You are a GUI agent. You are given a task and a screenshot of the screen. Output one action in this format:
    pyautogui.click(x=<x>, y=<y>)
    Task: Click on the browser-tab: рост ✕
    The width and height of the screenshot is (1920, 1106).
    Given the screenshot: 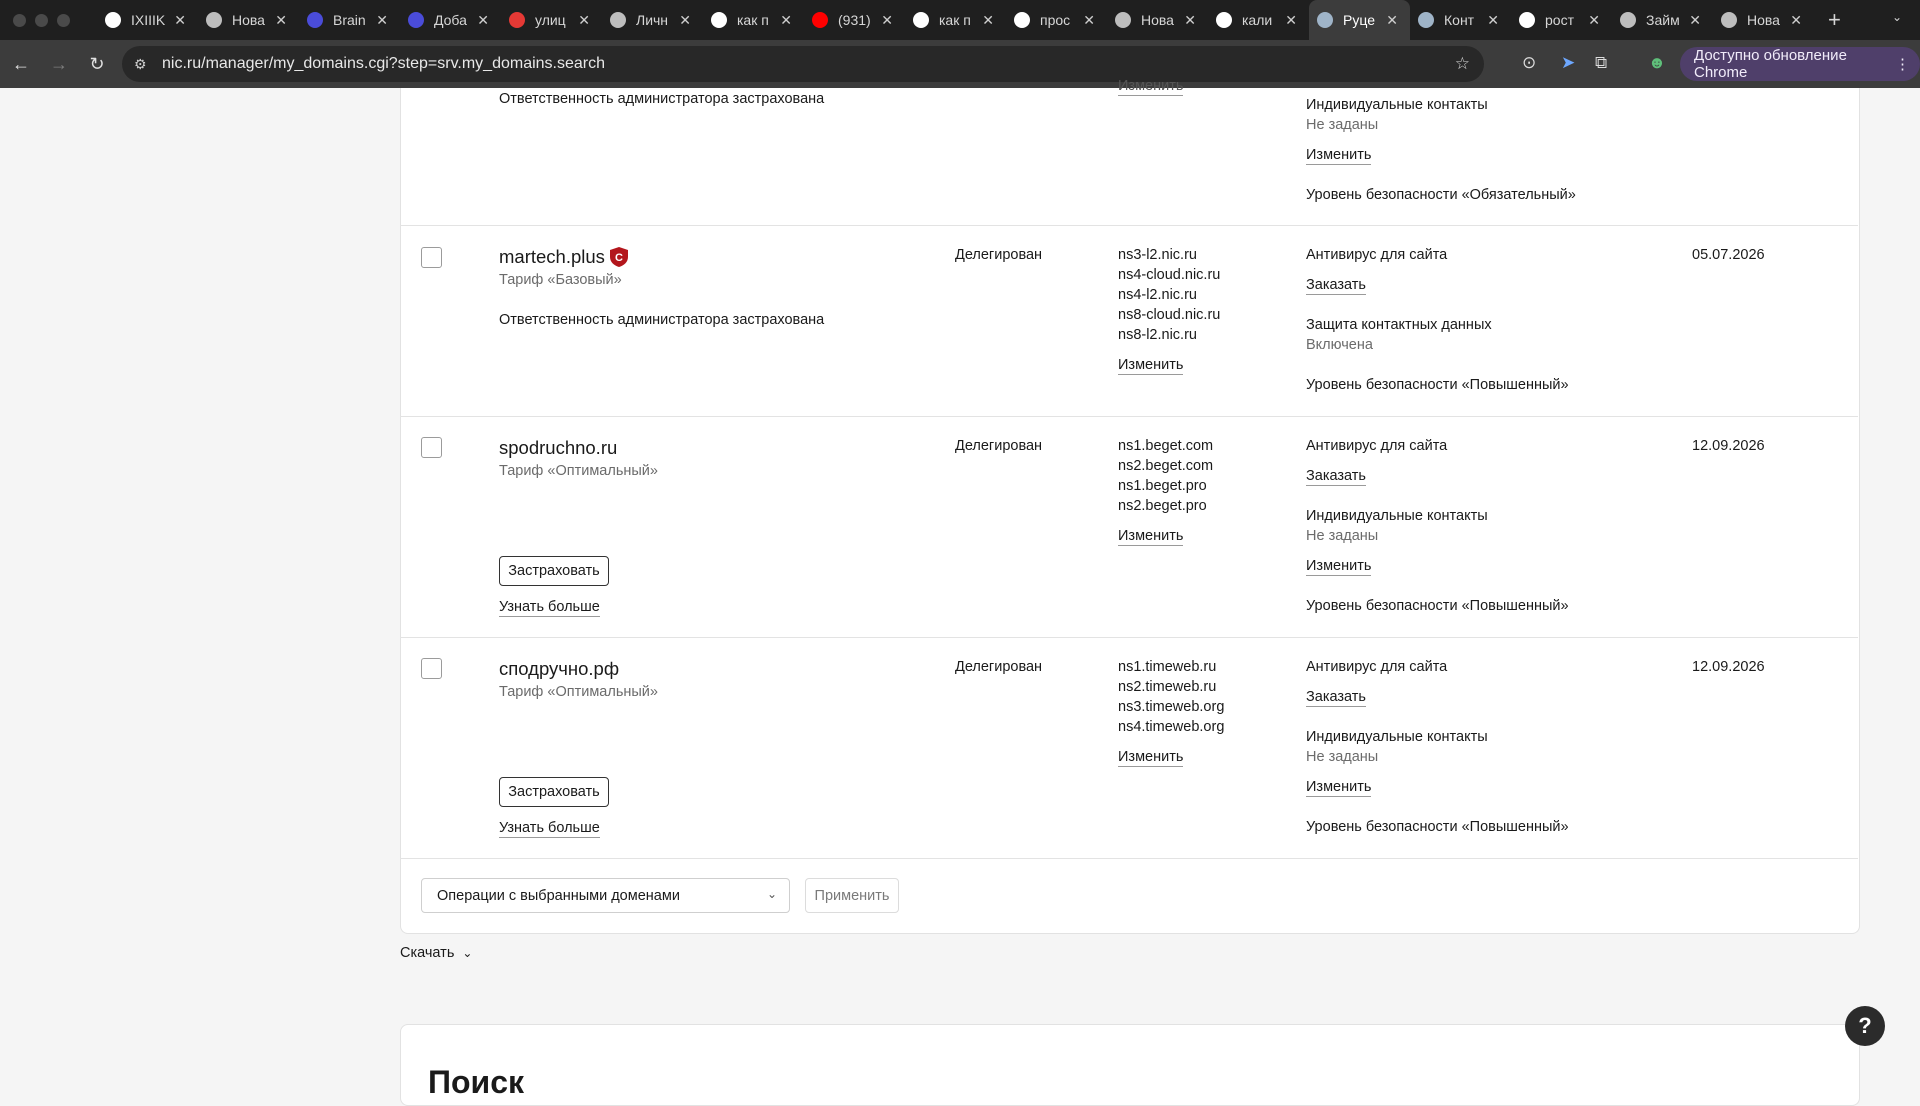 What is the action you would take?
    pyautogui.click(x=1561, y=20)
    